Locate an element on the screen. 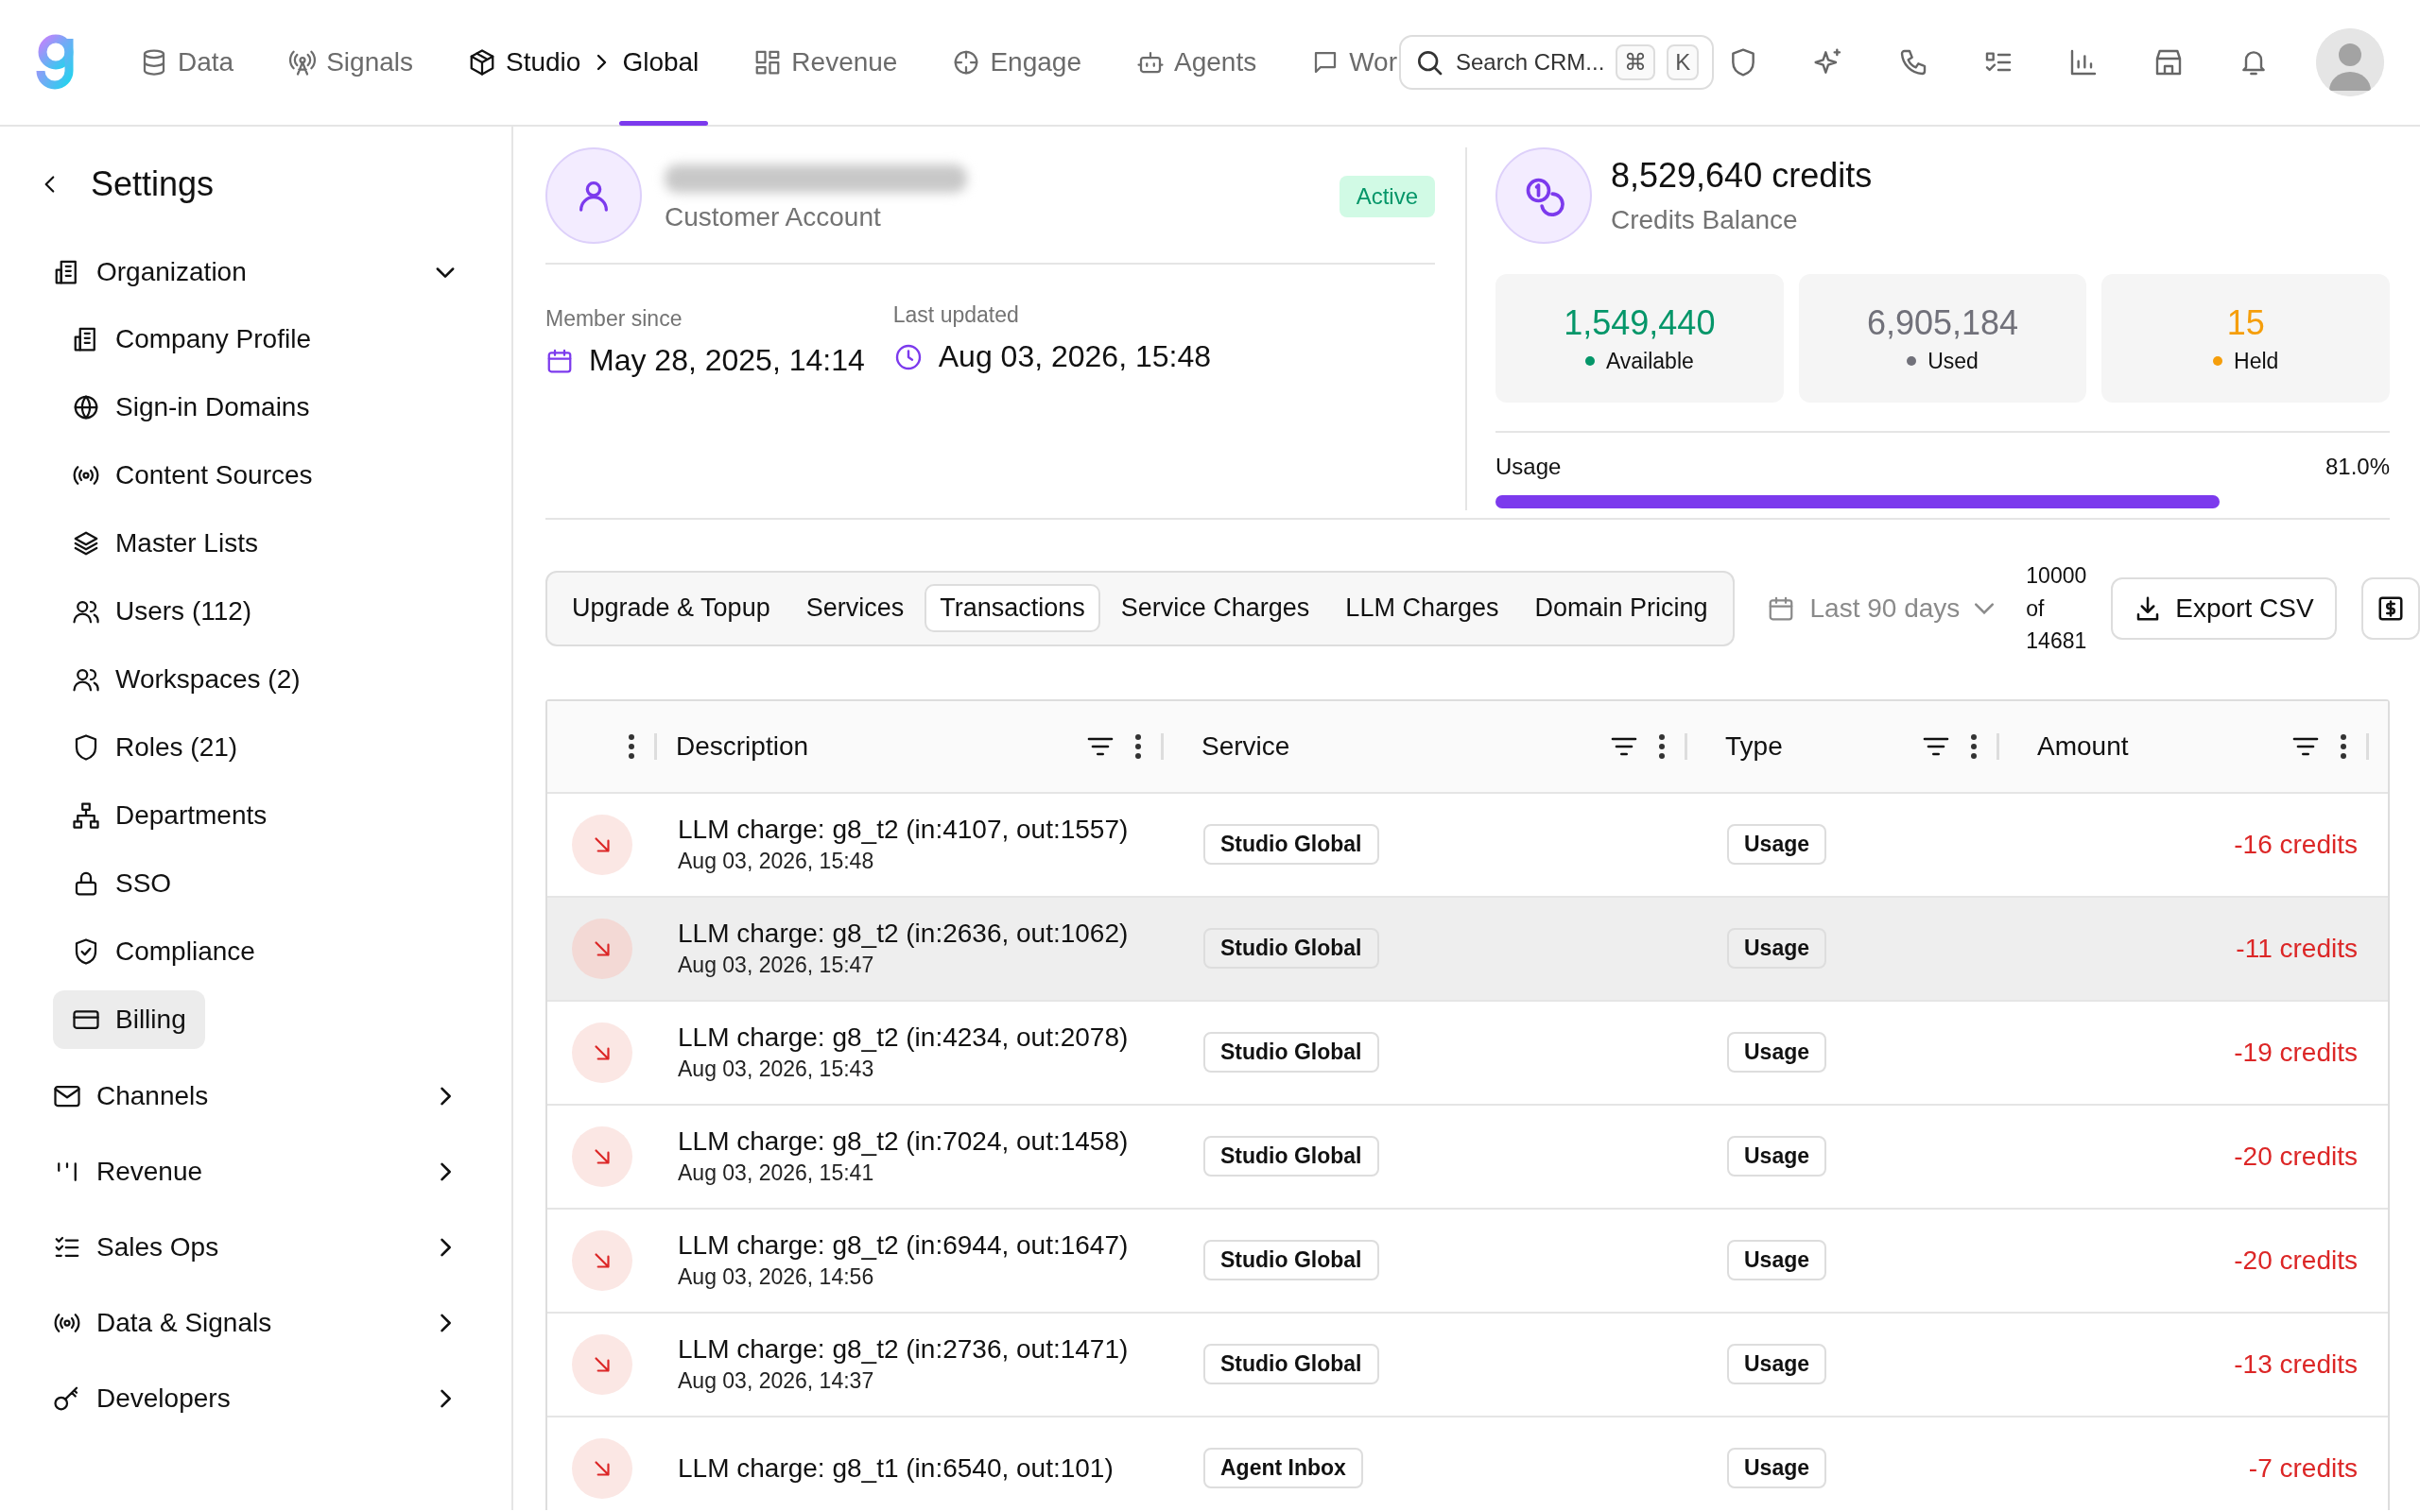 This screenshot has height=1512, width=2420. nav-tab: Data is located at coordinates (187, 63).